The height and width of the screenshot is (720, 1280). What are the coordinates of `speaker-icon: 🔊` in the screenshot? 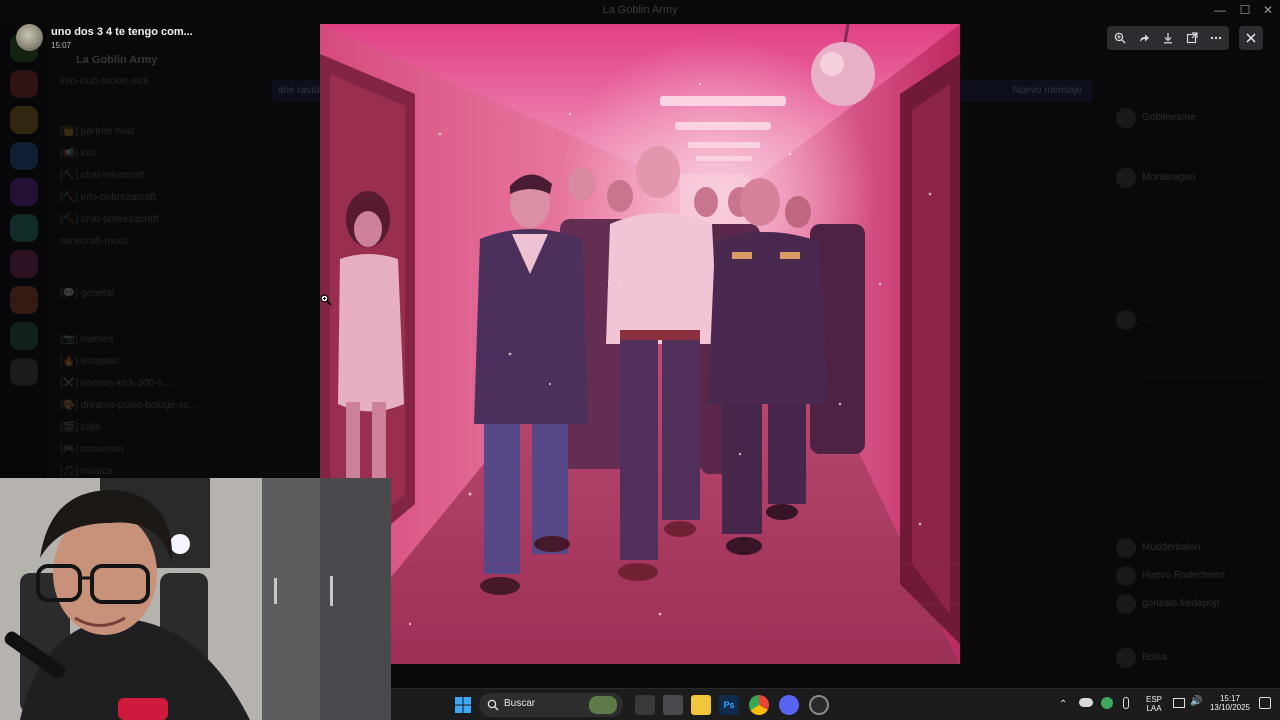 It's located at (1196, 701).